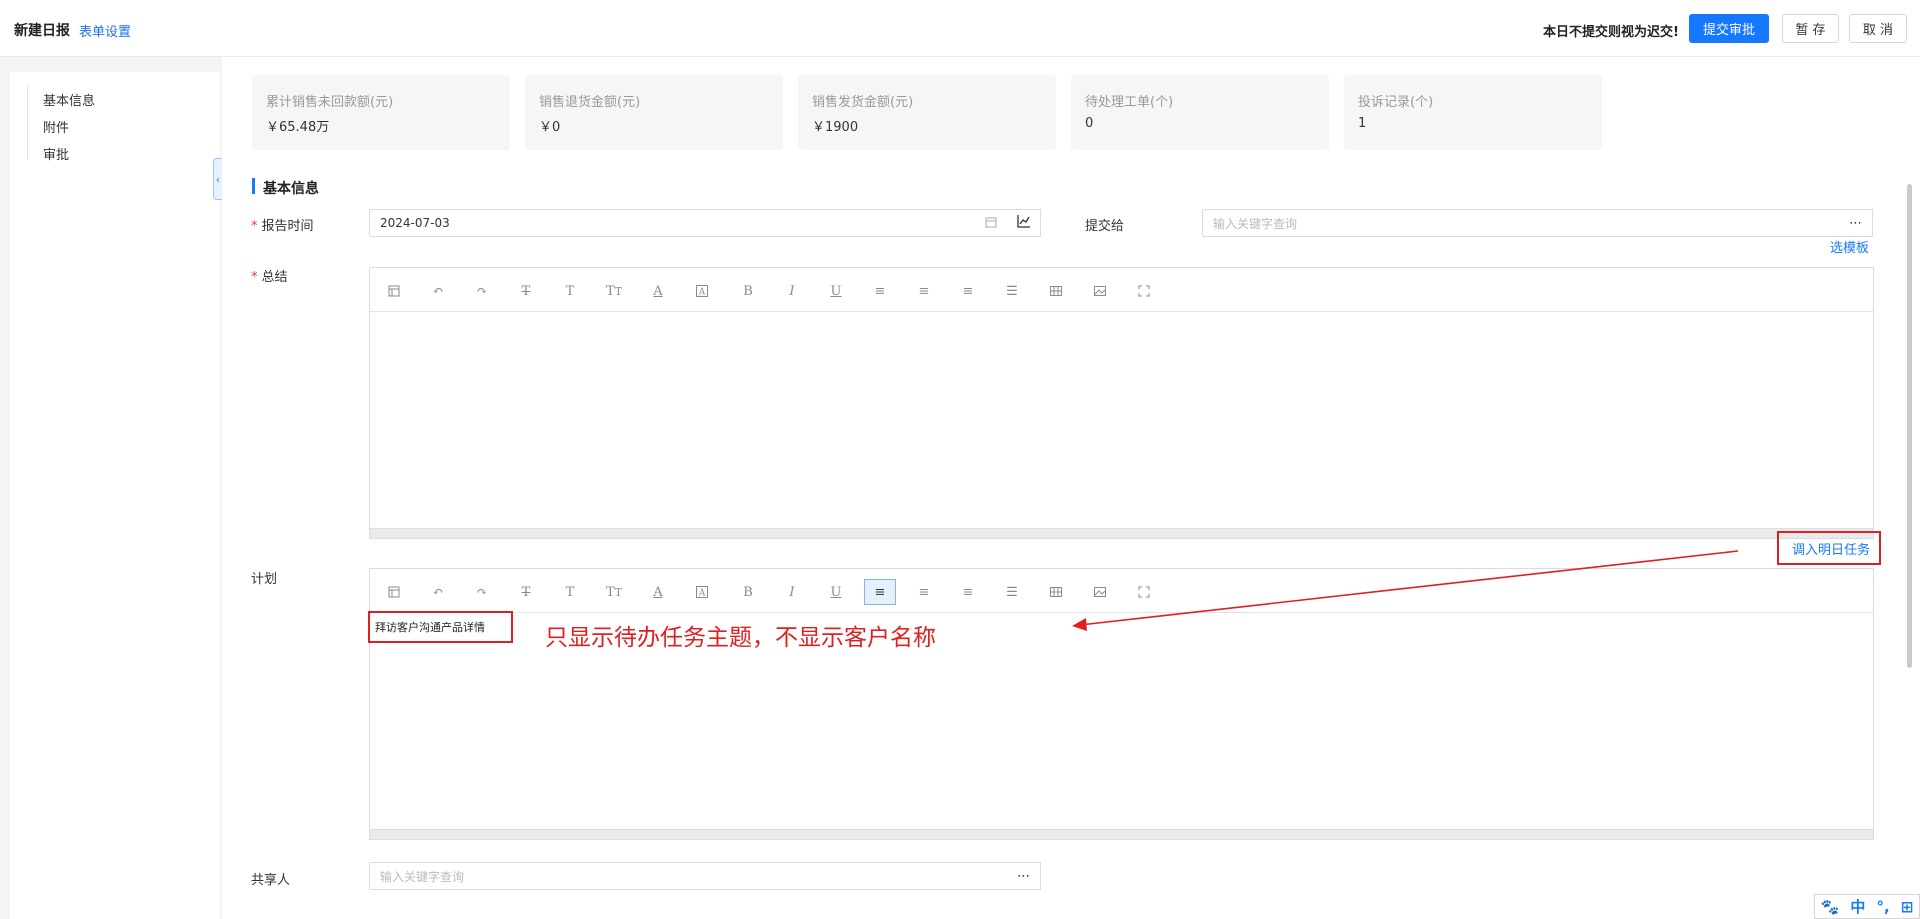  I want to click on share-placeholder: 输入关键字查询, so click(422, 876).